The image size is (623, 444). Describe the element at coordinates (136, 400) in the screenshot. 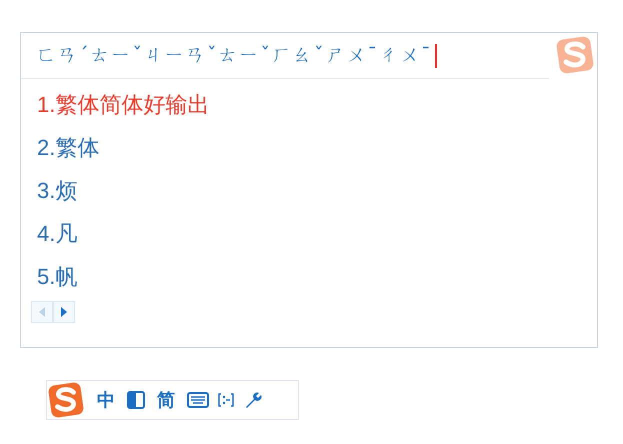

I see `half-width-icon` at that location.